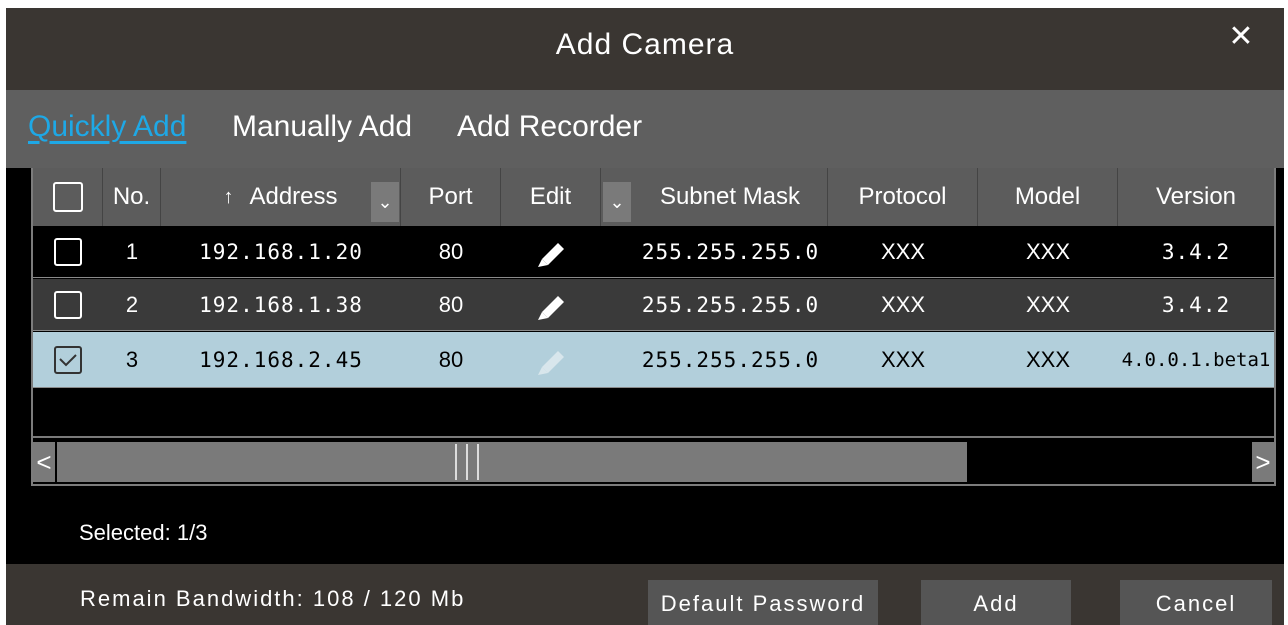 This screenshot has height=625, width=1288. What do you see at coordinates (451, 197) in the screenshot?
I see `header-port: Port` at bounding box center [451, 197].